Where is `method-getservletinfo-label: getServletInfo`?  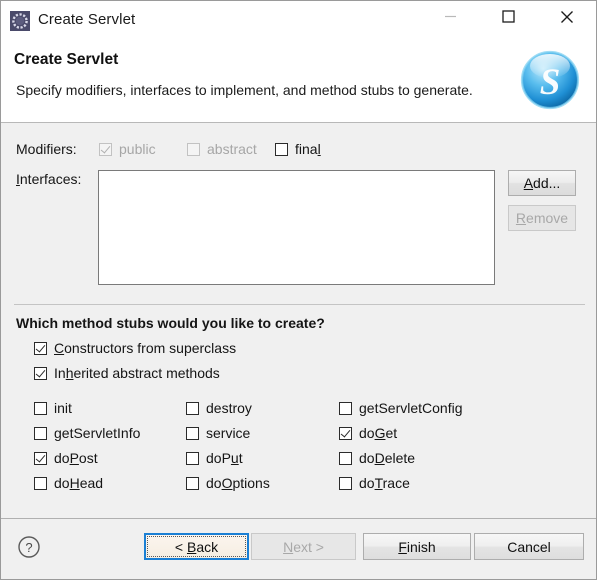
method-getservletinfo-label: getServletInfo is located at coordinates (97, 433).